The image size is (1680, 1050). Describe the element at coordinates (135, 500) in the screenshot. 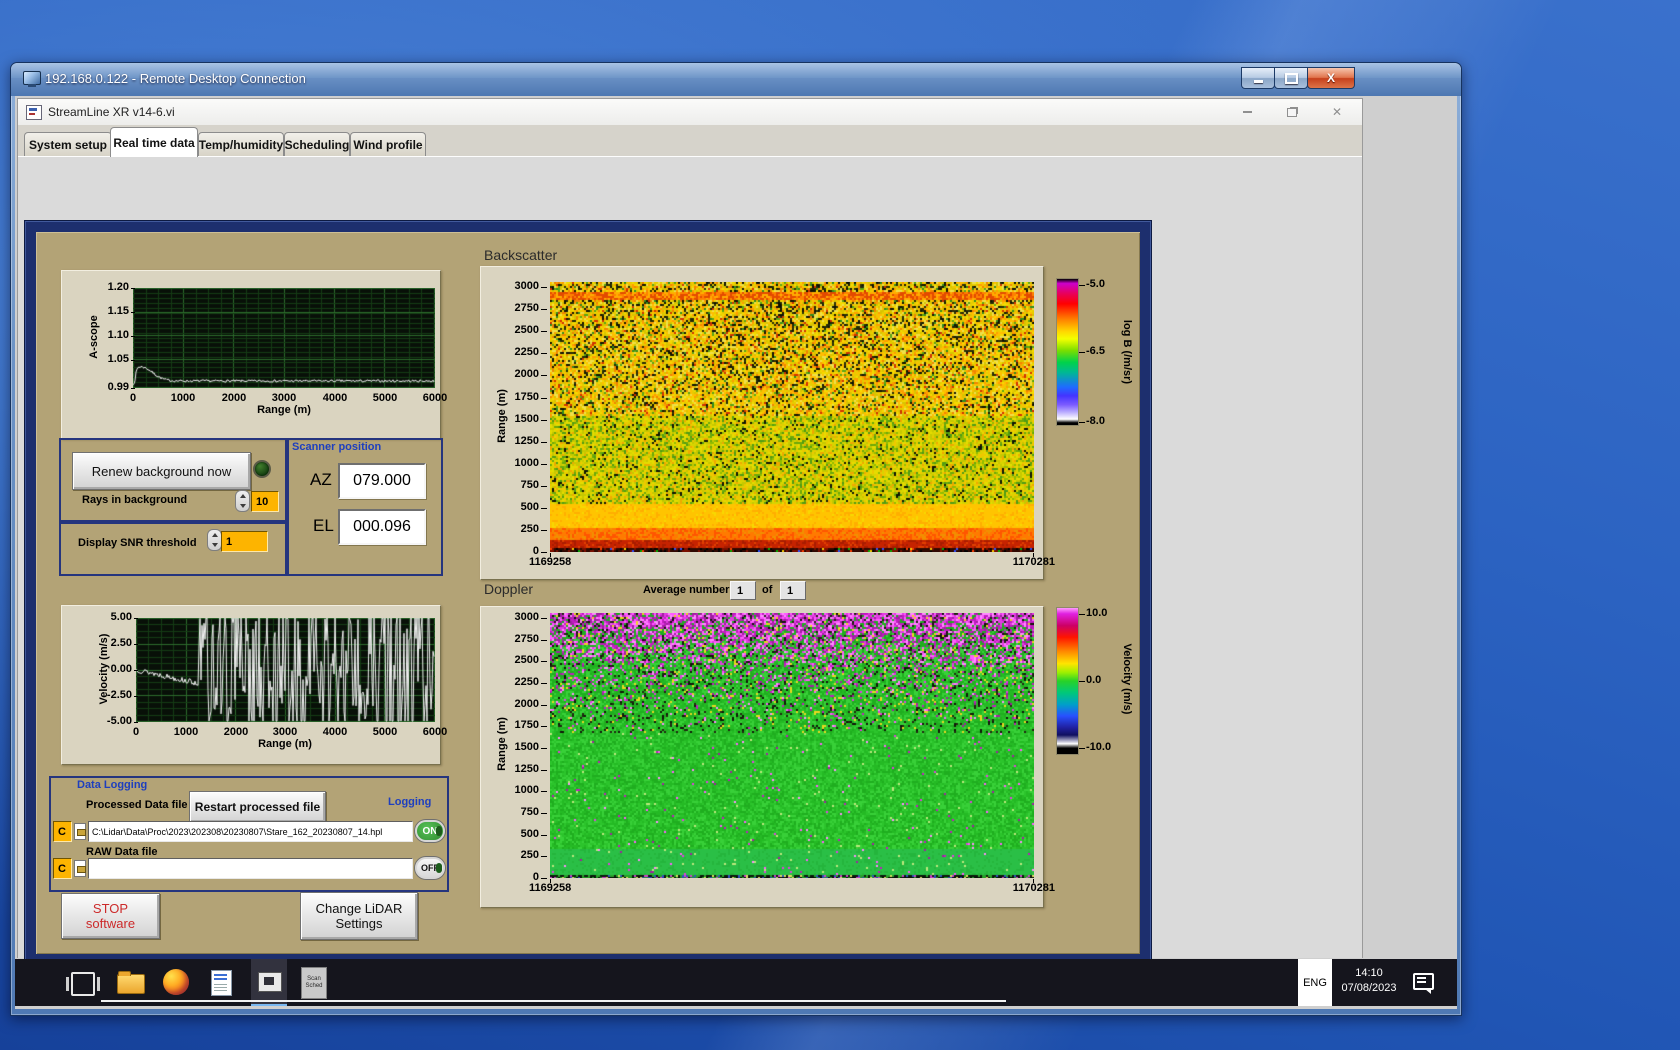

I see `rays-in-background-label: Rays in background` at that location.